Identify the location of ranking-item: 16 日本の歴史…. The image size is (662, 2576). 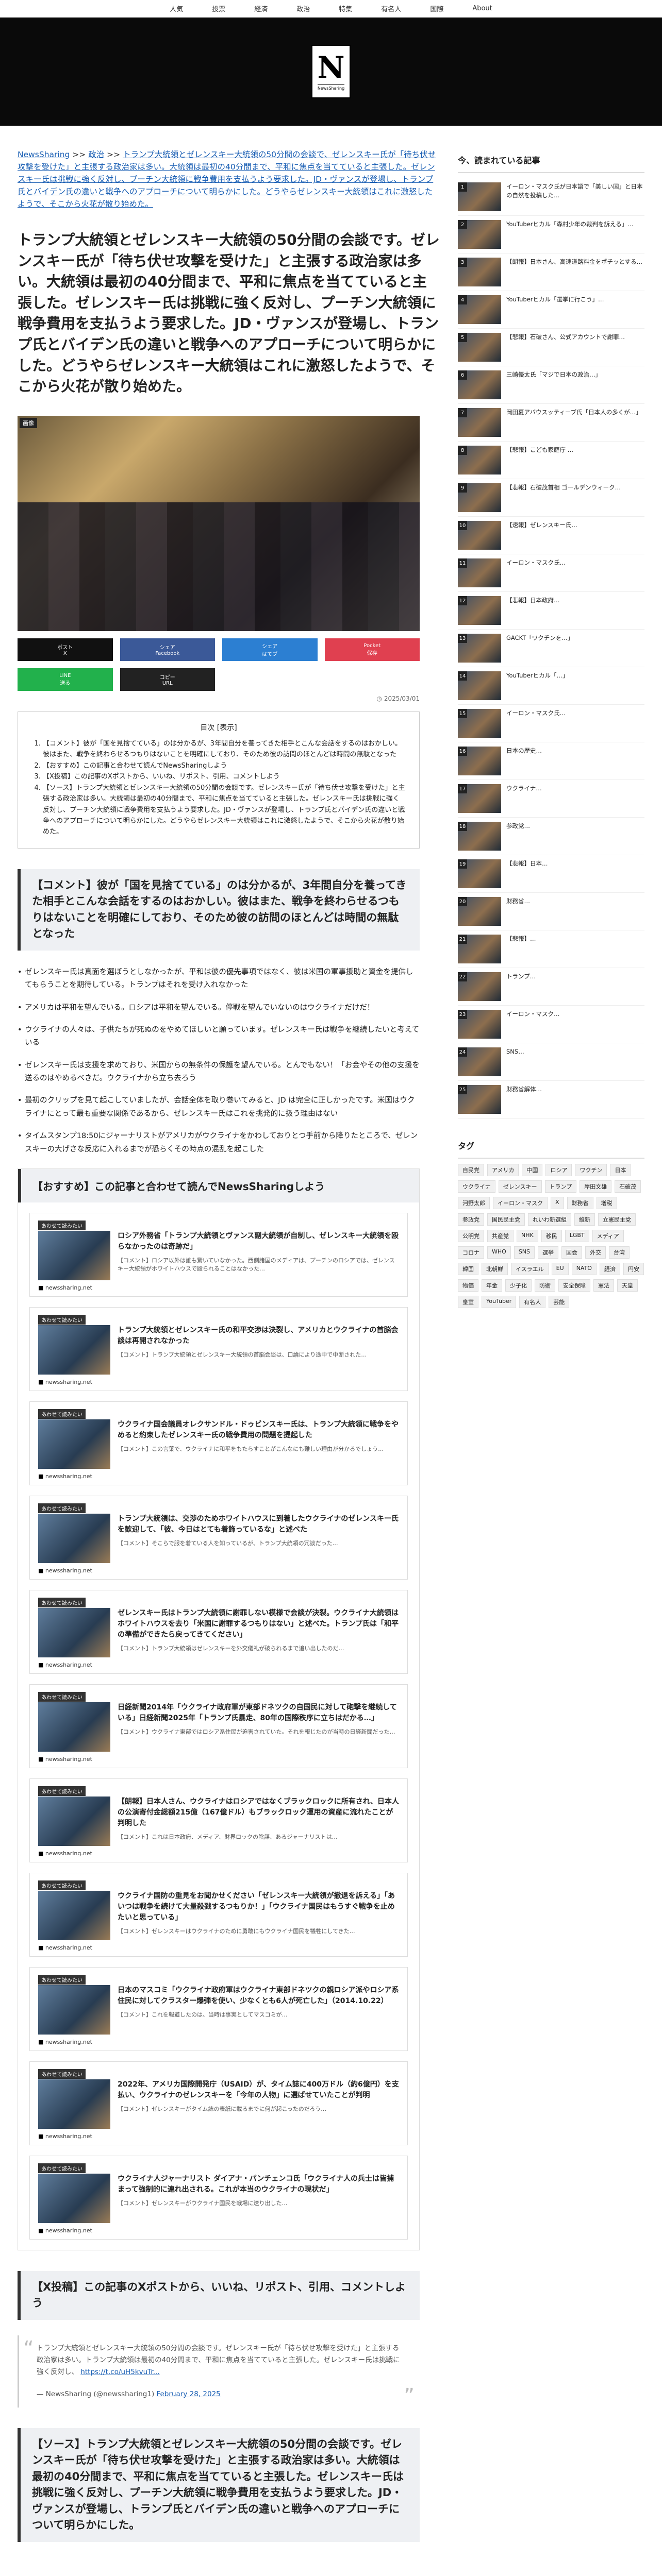
(551, 761).